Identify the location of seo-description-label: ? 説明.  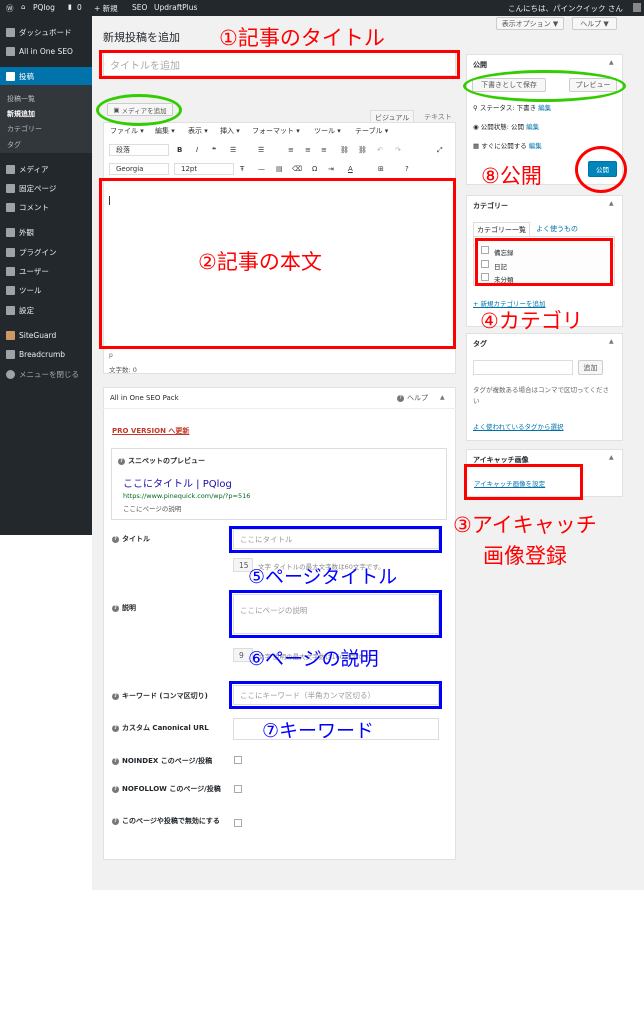
(124, 608).